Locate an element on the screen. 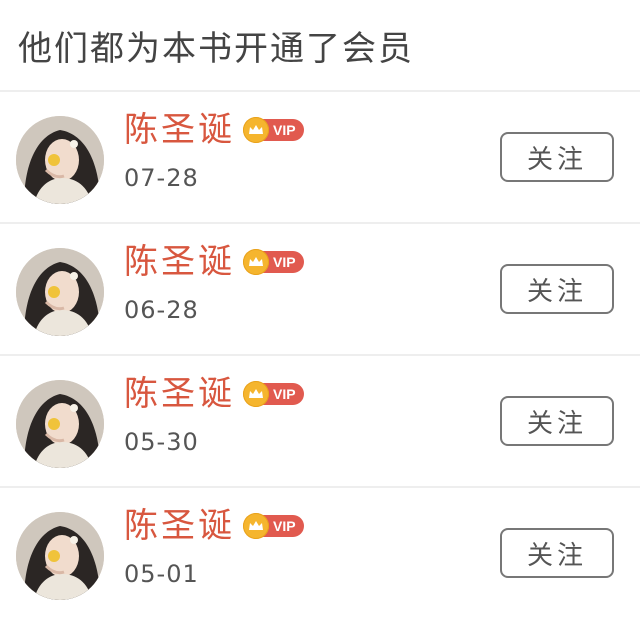 The image size is (640, 620). section-header: 他们都为本书开通了会员 is located at coordinates (320, 46).